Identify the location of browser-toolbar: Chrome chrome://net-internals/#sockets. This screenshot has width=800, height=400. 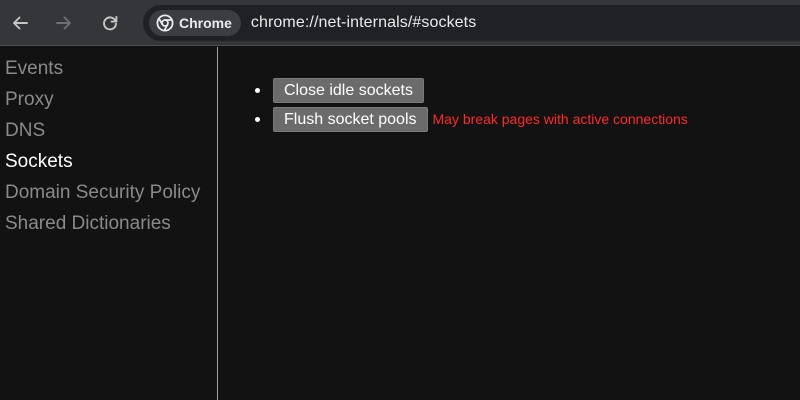
(400, 23).